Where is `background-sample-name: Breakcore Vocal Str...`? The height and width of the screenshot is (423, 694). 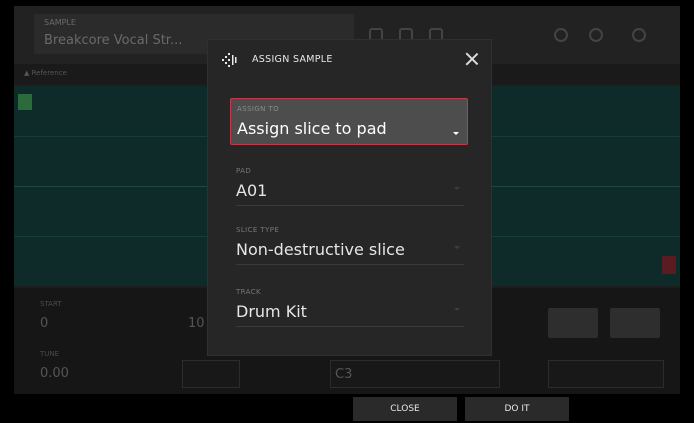
background-sample-name: Breakcore Vocal Str... is located at coordinates (113, 40).